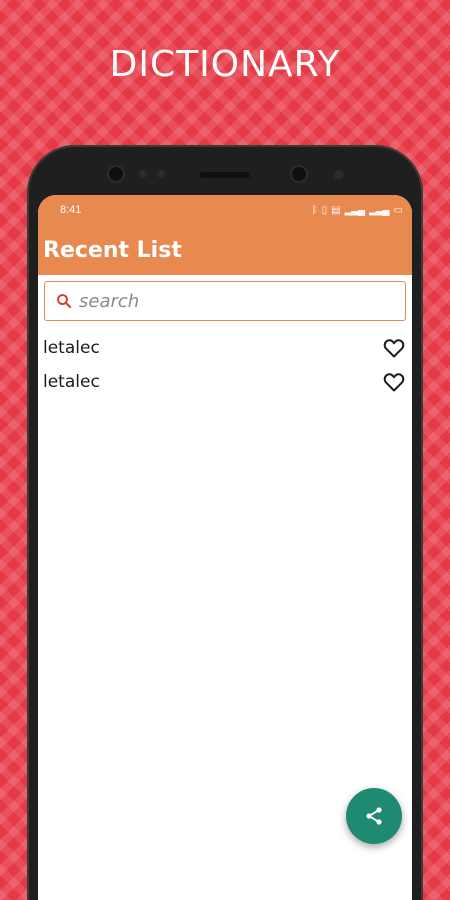 The image size is (450, 900). Describe the element at coordinates (225, 250) in the screenshot. I see `app-bar: Recent List` at that location.